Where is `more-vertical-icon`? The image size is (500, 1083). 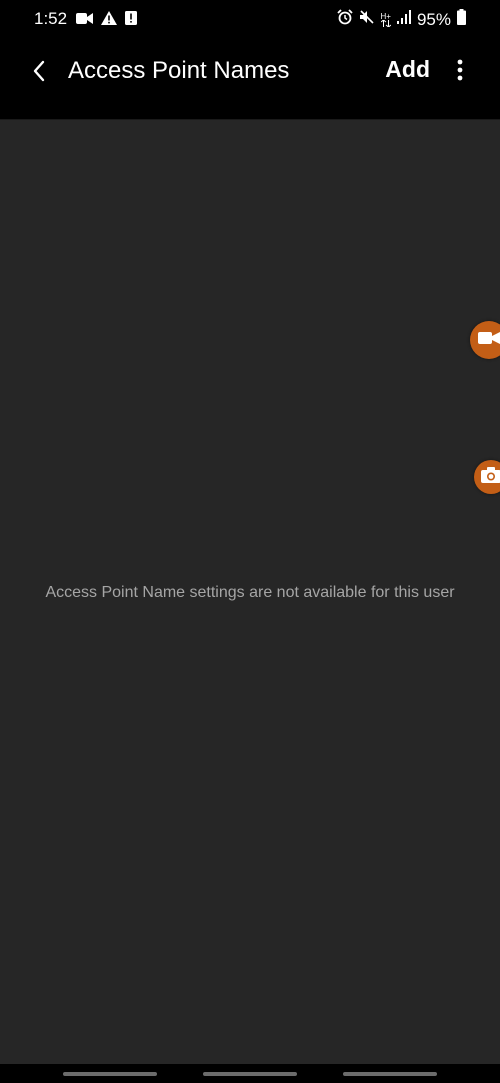 more-vertical-icon is located at coordinates (460, 72).